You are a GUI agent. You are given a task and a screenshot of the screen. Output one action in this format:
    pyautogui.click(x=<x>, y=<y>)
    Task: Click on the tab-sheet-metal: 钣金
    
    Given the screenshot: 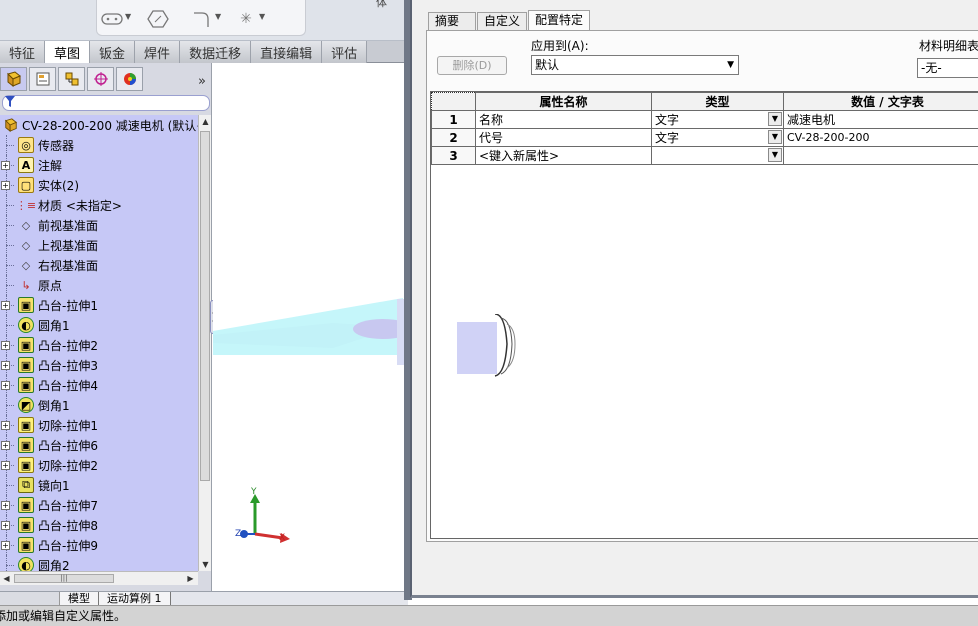 What is the action you would take?
    pyautogui.click(x=113, y=52)
    